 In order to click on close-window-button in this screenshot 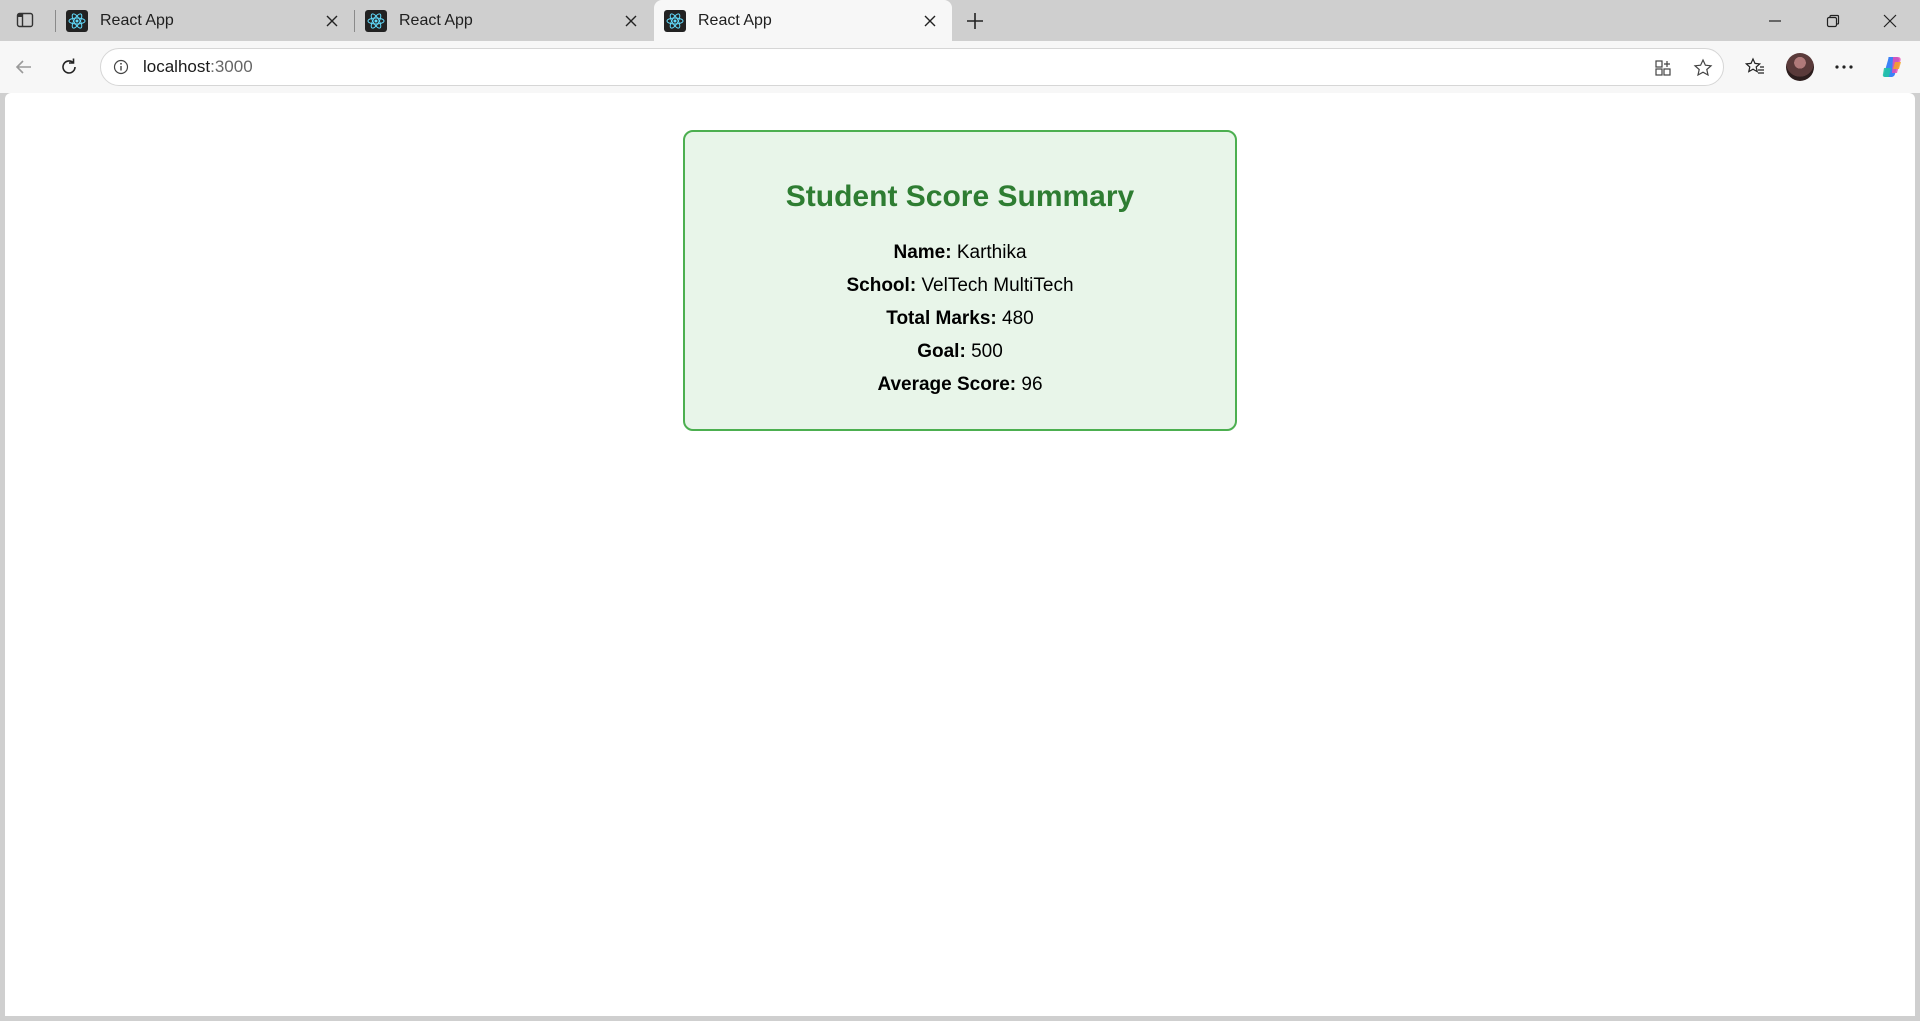, I will do `click(1890, 20)`.